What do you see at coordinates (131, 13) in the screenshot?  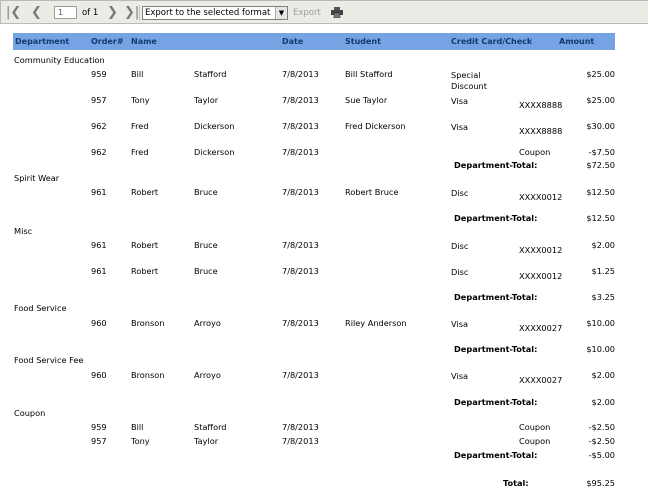 I see `last-page-icon: ❯|` at bounding box center [131, 13].